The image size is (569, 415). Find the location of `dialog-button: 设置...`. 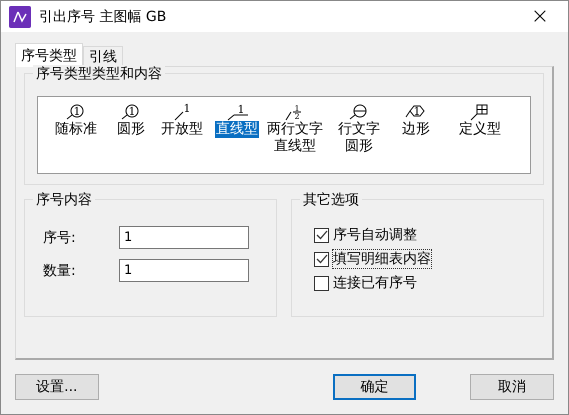

dialog-button: 设置... is located at coordinates (57, 387).